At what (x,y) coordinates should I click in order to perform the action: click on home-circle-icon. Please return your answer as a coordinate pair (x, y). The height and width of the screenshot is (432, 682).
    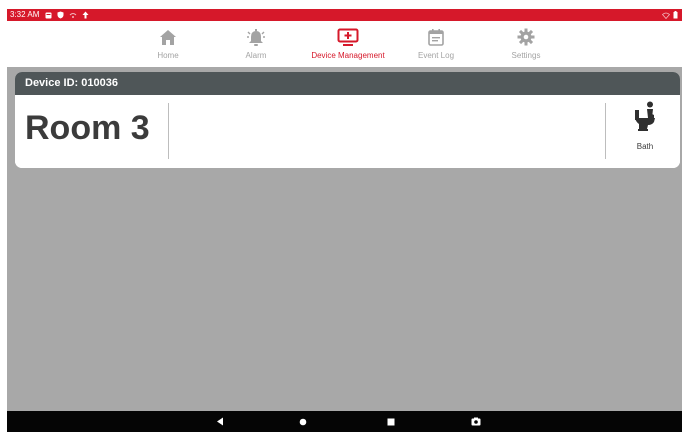
    Looking at the image, I should click on (303, 421).